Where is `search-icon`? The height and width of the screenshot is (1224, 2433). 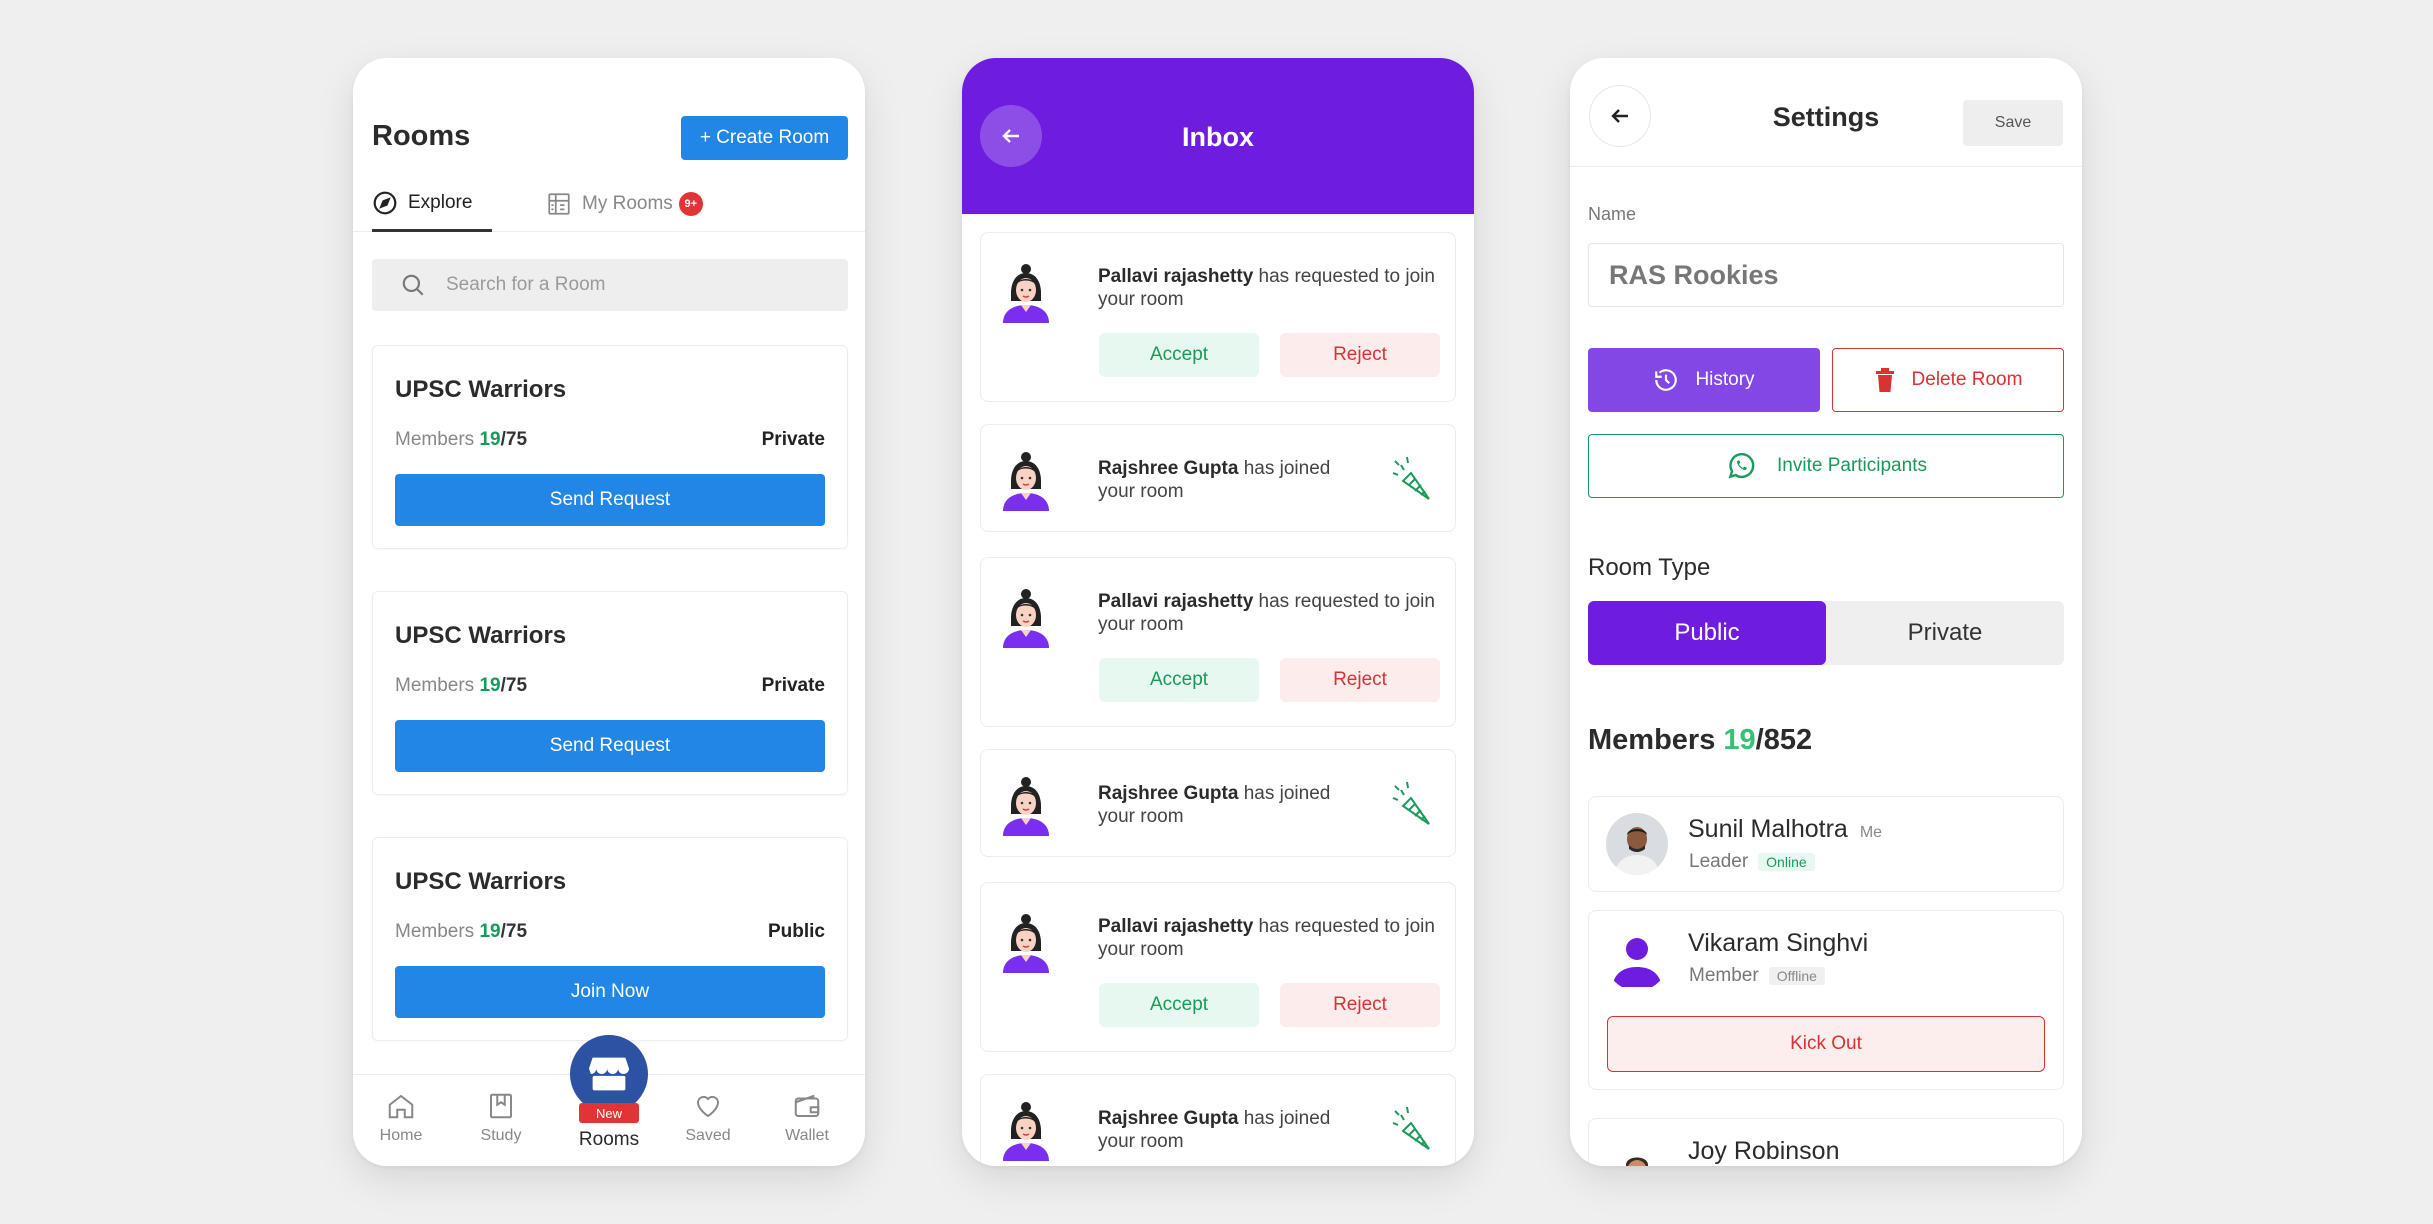
search-icon is located at coordinates (413, 285).